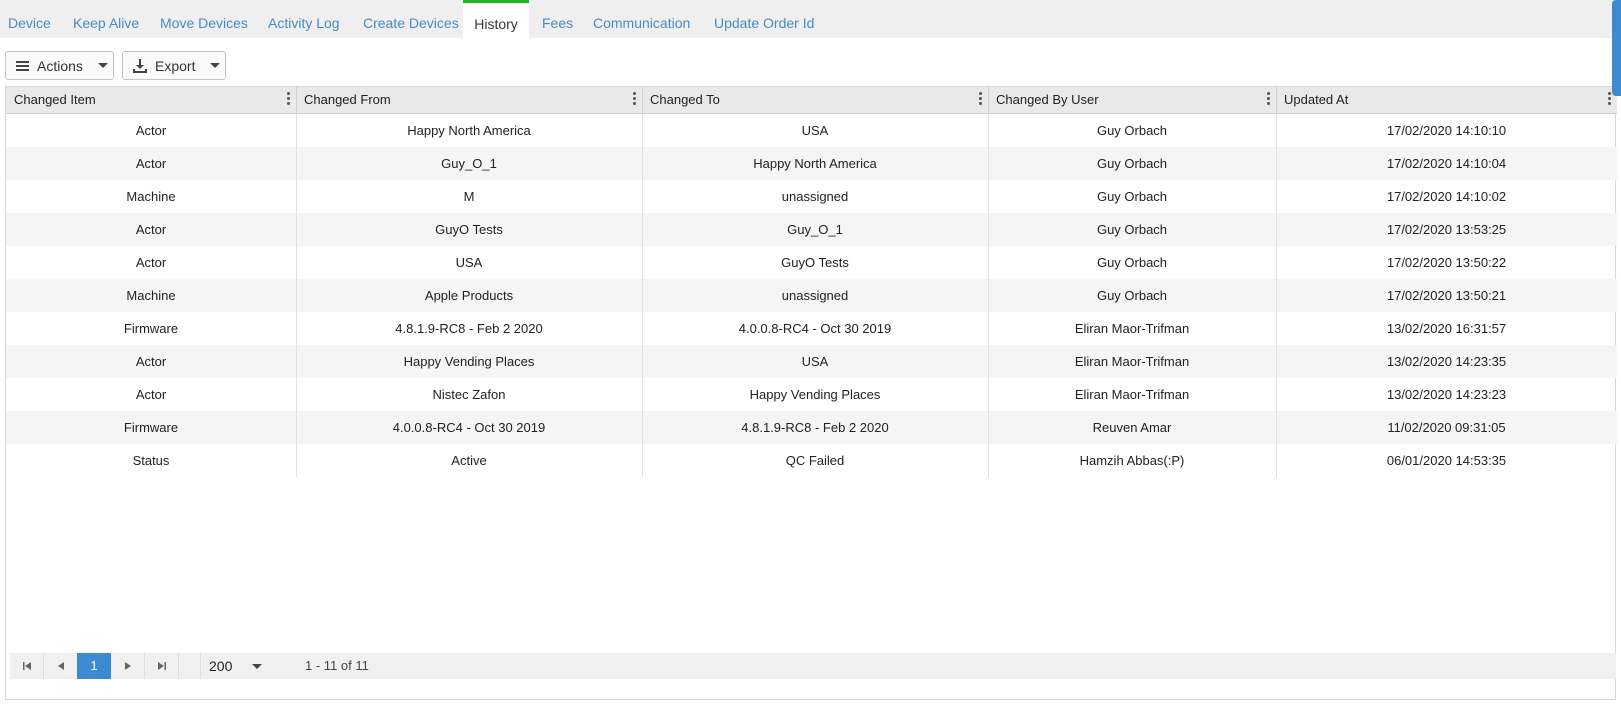 This screenshot has height=718, width=1621. I want to click on page-size-select: 200, so click(234, 666).